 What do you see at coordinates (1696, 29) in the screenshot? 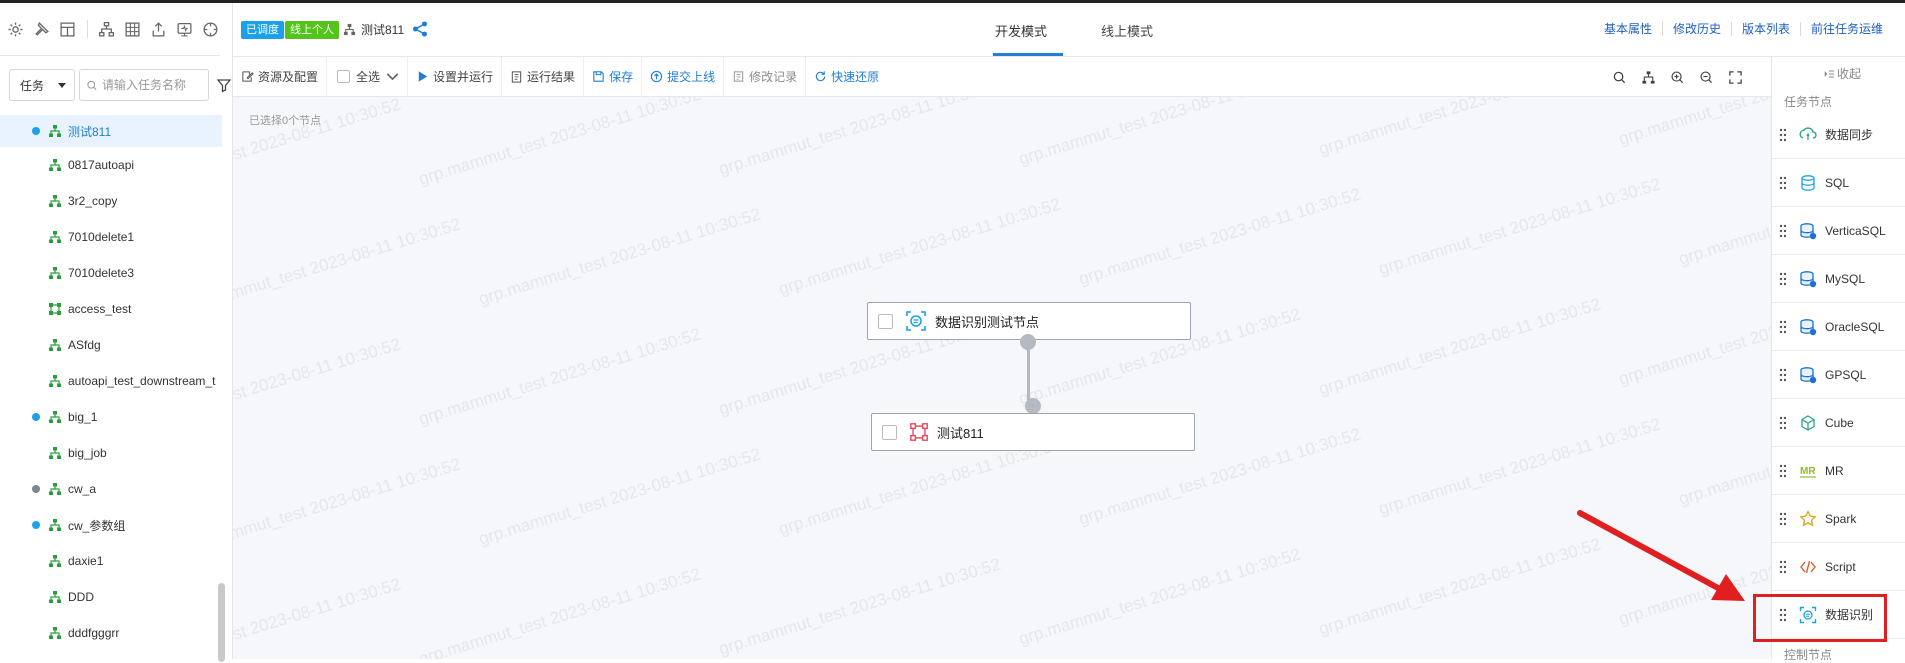
I see `link-edit-history: 修改历史` at bounding box center [1696, 29].